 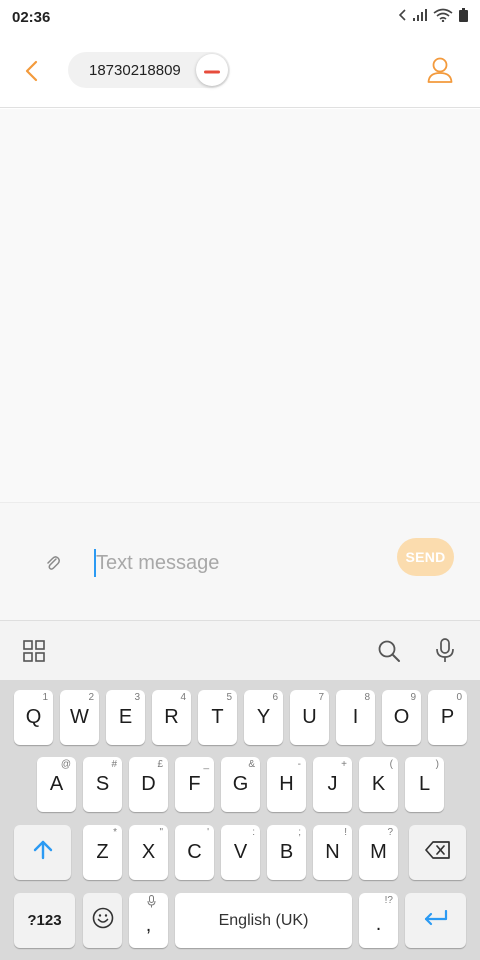 I want to click on space-key-label: English (UK), so click(x=263, y=920).